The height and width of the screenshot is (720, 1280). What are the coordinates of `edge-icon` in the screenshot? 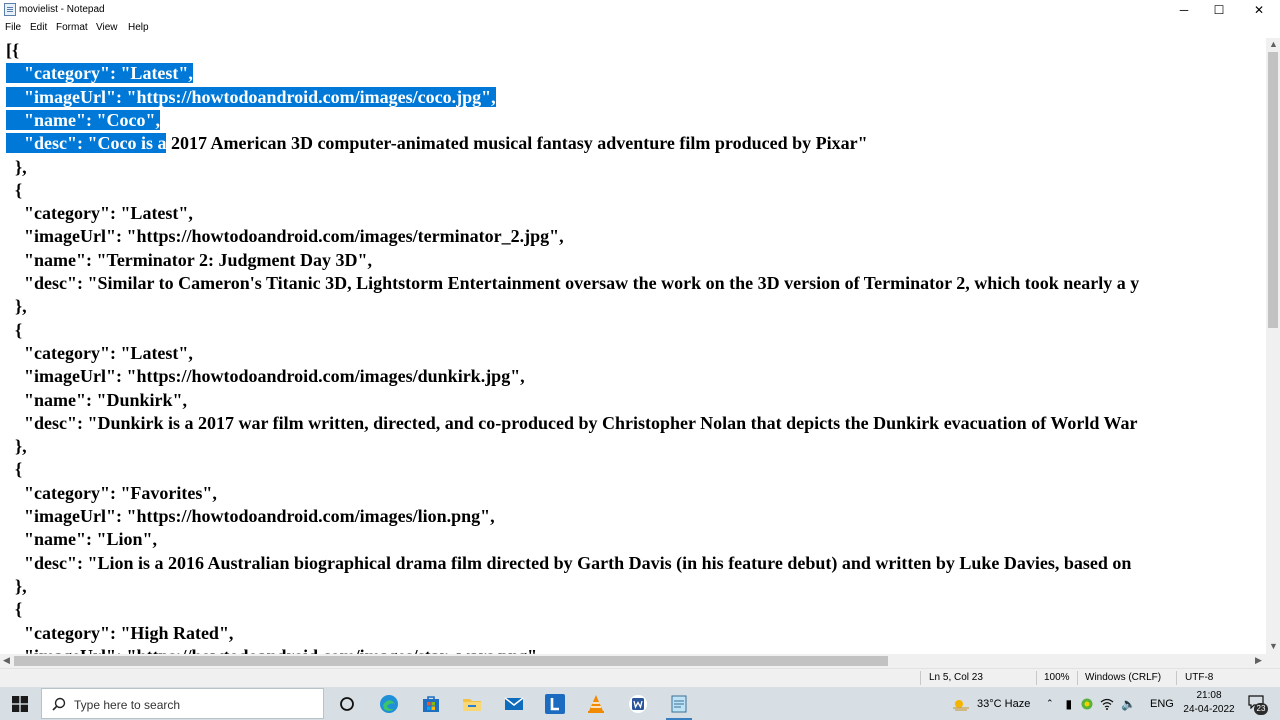 It's located at (389, 704).